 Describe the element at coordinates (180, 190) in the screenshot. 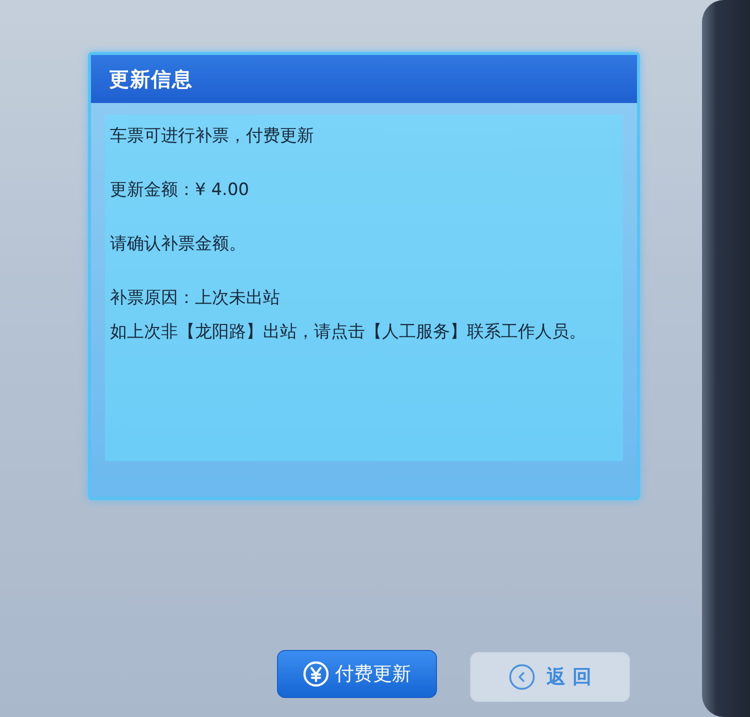

I see `message-text: 更新金额：¥ 4.00` at that location.